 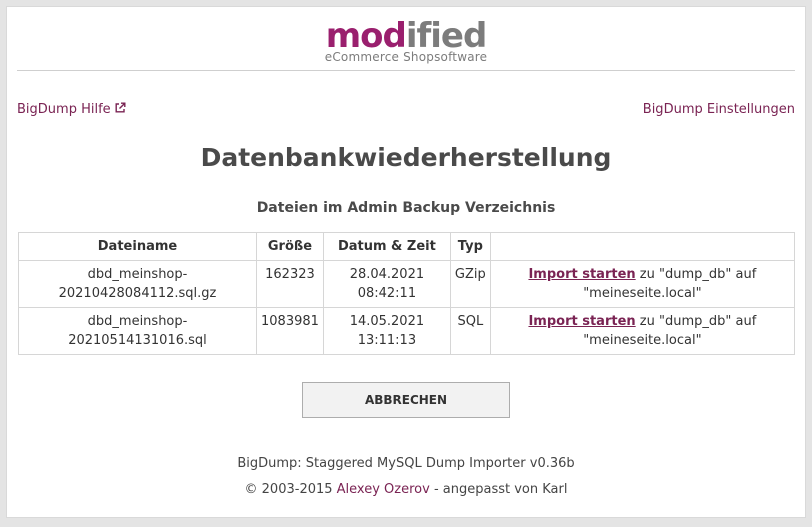 I want to click on cell-filename: dbd_meinshop-20210514131016.sql, so click(x=137, y=331).